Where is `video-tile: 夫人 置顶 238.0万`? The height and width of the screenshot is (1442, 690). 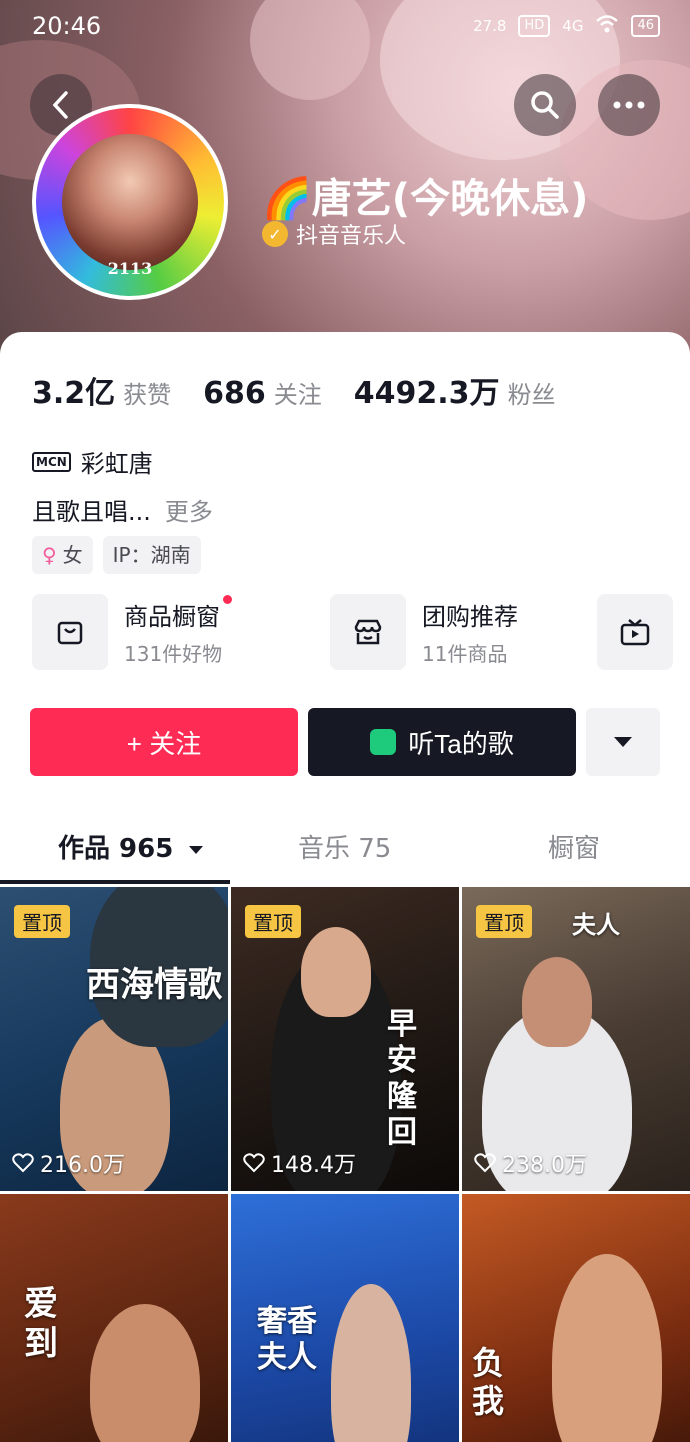
video-tile: 夫人 置顶 238.0万 is located at coordinates (576, 1039).